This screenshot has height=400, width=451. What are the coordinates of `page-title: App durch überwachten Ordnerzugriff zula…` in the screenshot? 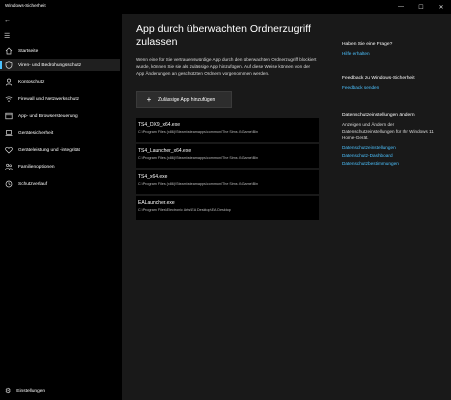 It's located at (223, 35).